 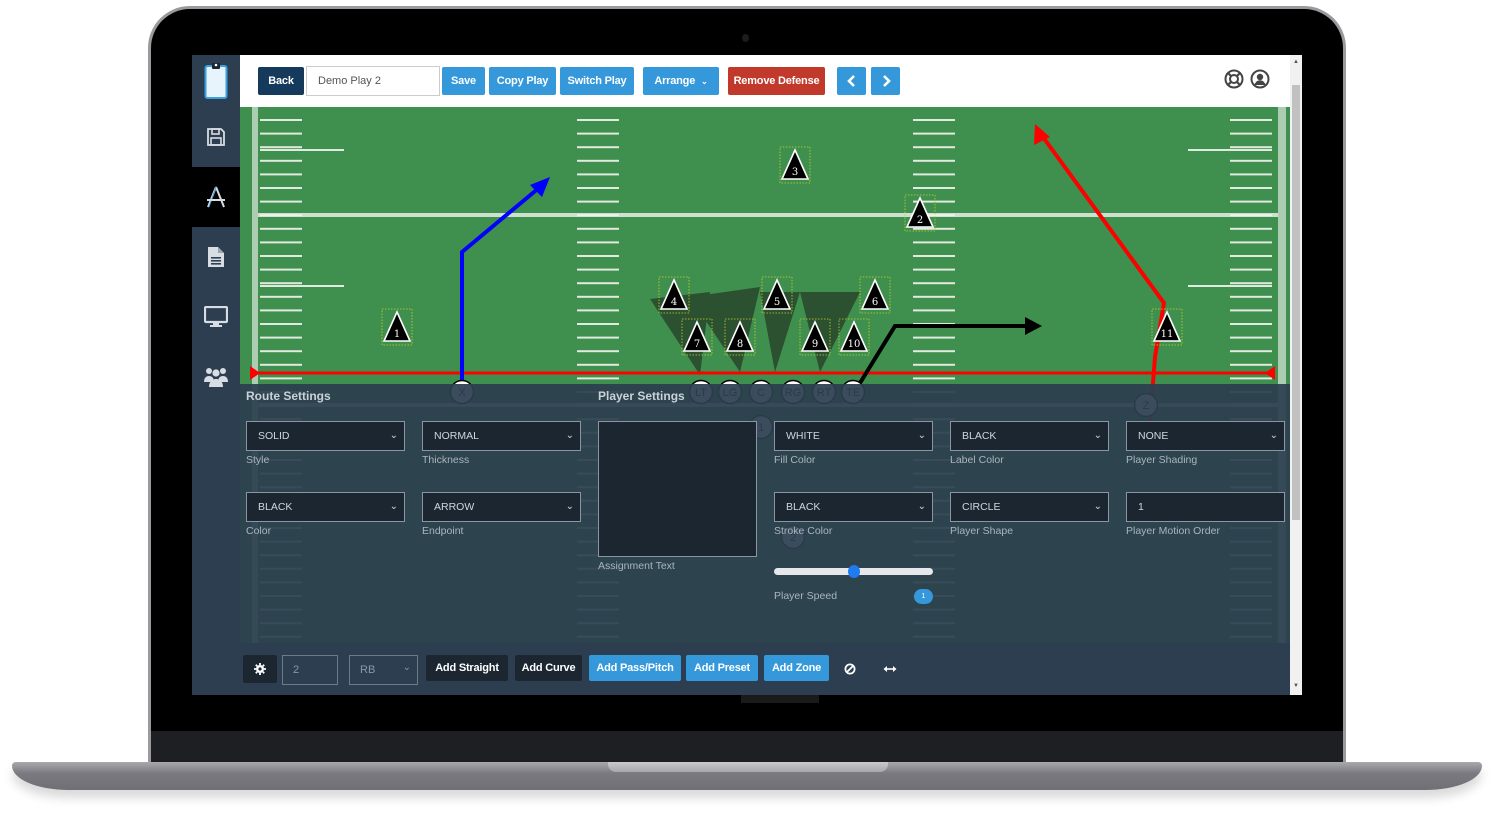 I want to click on scroll-up-arrow: ▲, so click(x=1296, y=62).